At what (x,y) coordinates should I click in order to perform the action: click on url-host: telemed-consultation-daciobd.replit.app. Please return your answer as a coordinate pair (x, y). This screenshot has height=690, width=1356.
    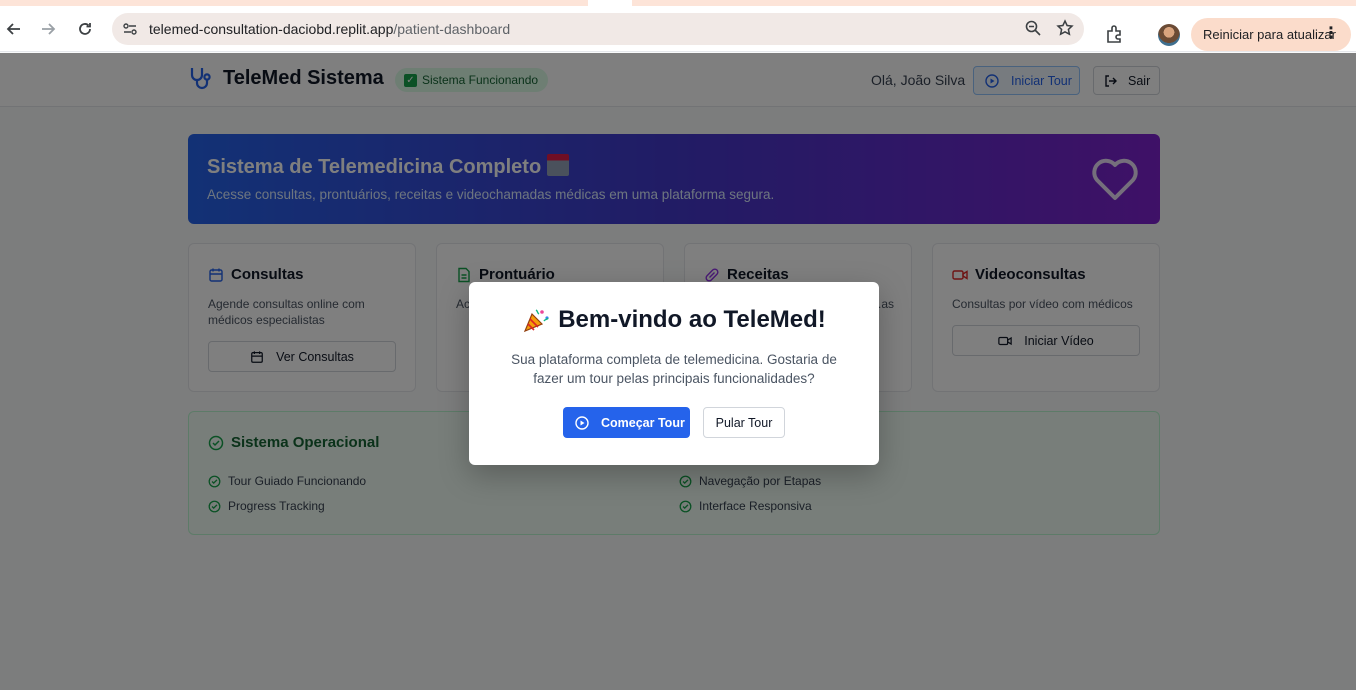
    Looking at the image, I should click on (271, 29).